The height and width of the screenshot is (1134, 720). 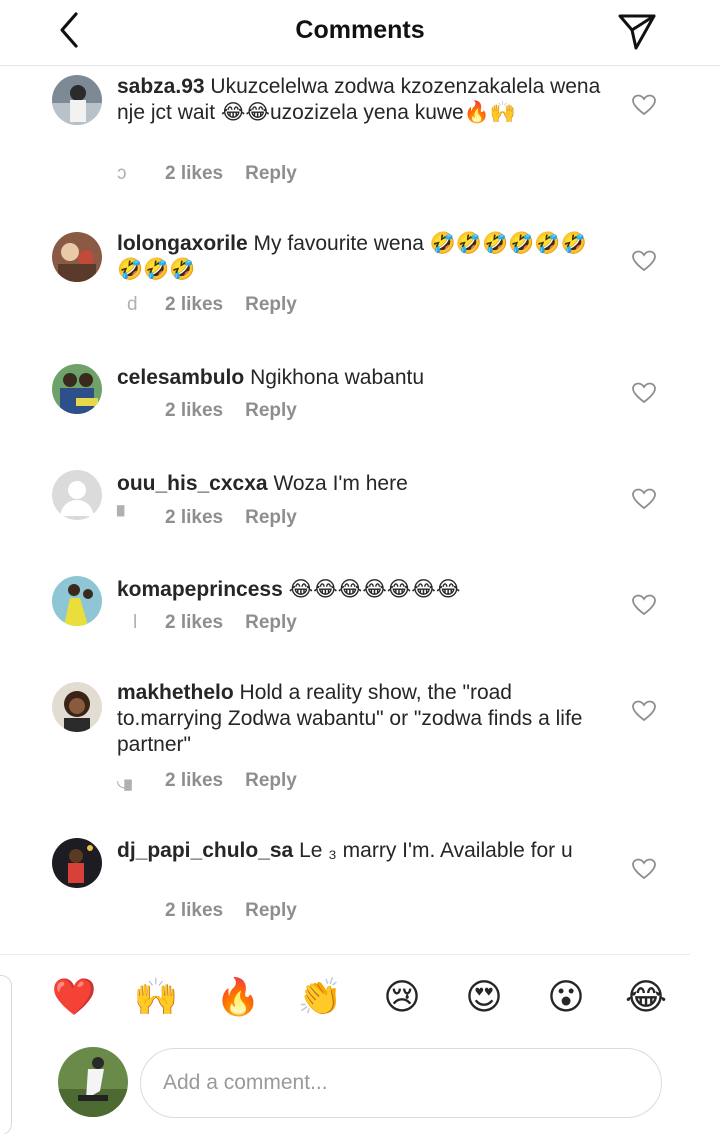 I want to click on emoji-laughing-button: 😂, so click(x=646, y=998).